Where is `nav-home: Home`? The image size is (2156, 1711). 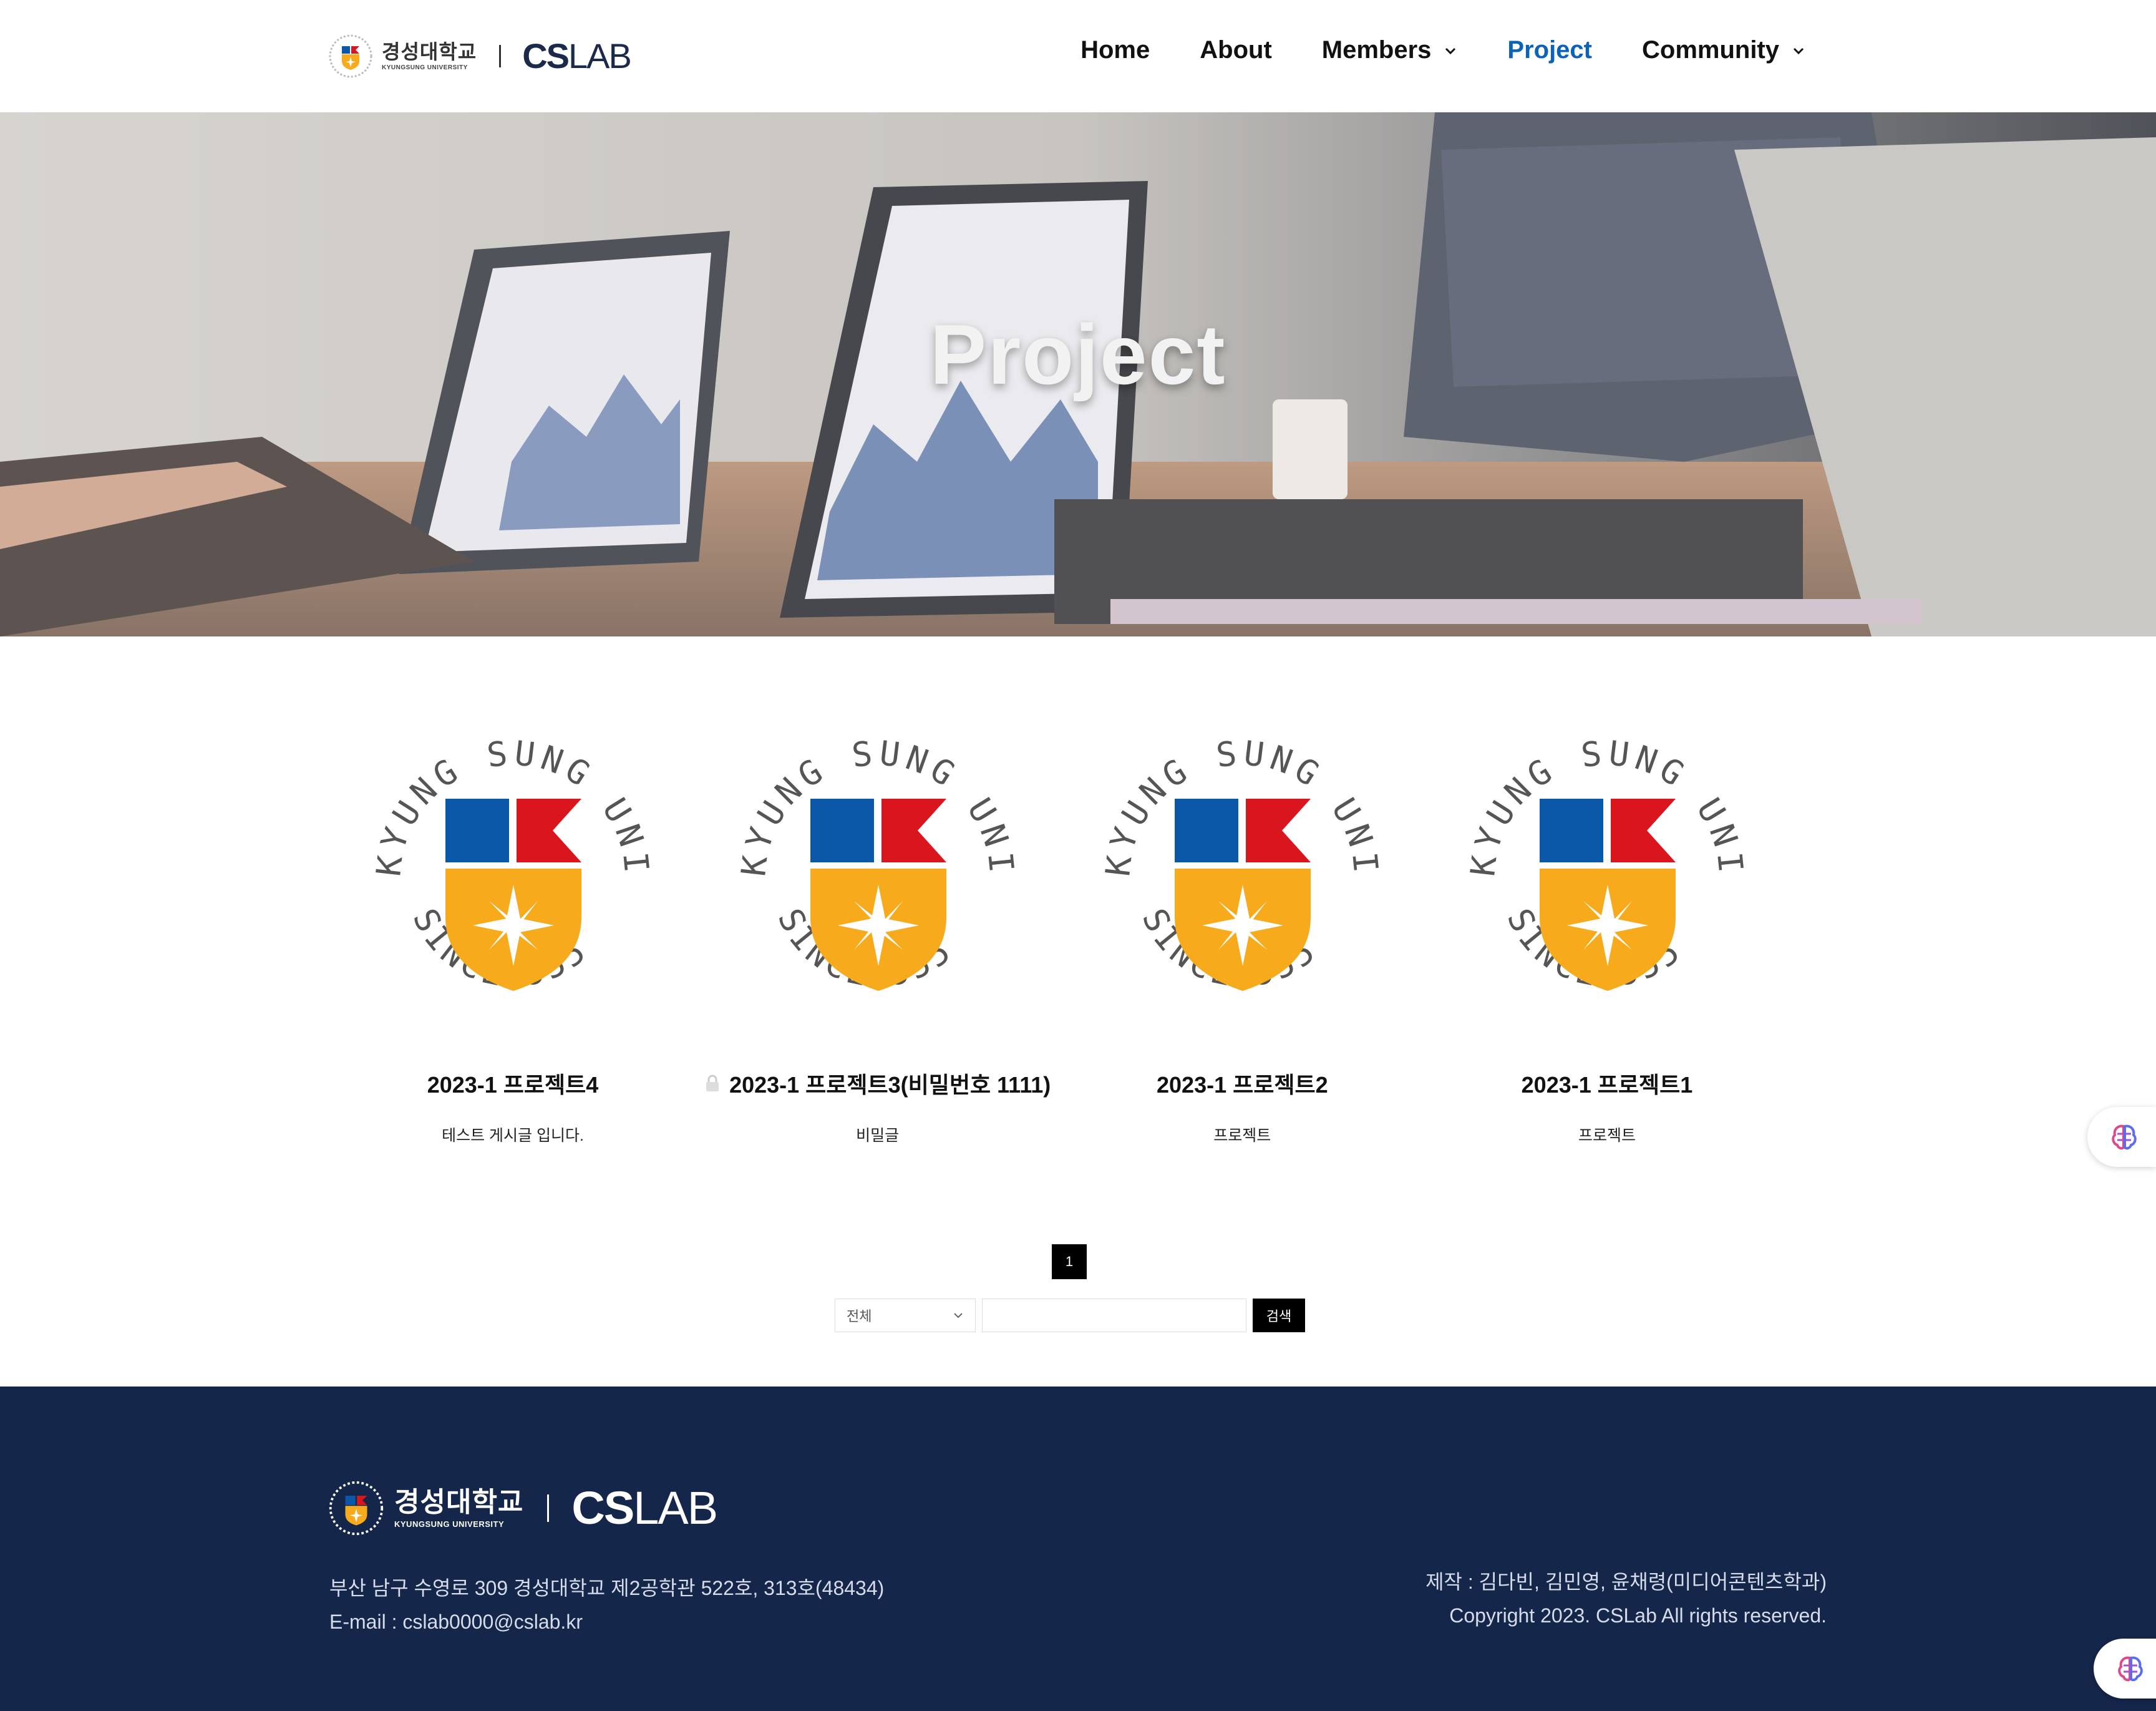
nav-home: Home is located at coordinates (1115, 50).